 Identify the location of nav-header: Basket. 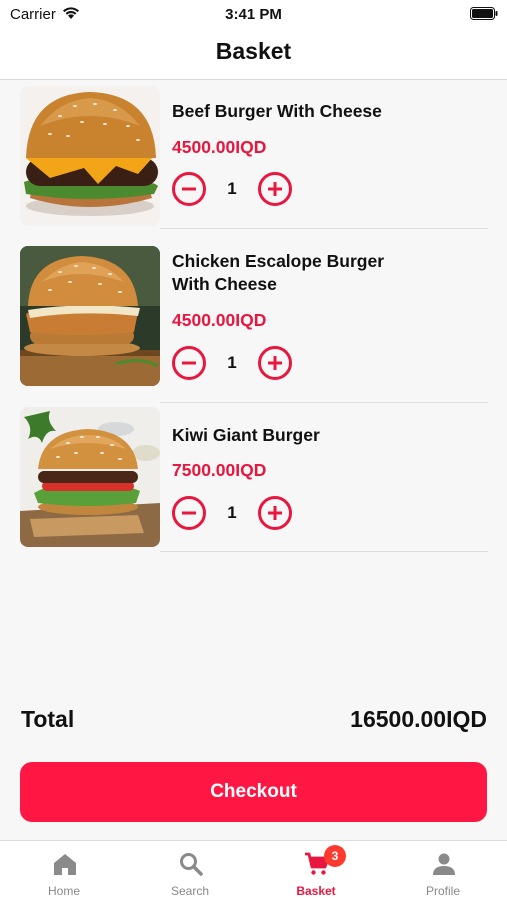
(253, 54).